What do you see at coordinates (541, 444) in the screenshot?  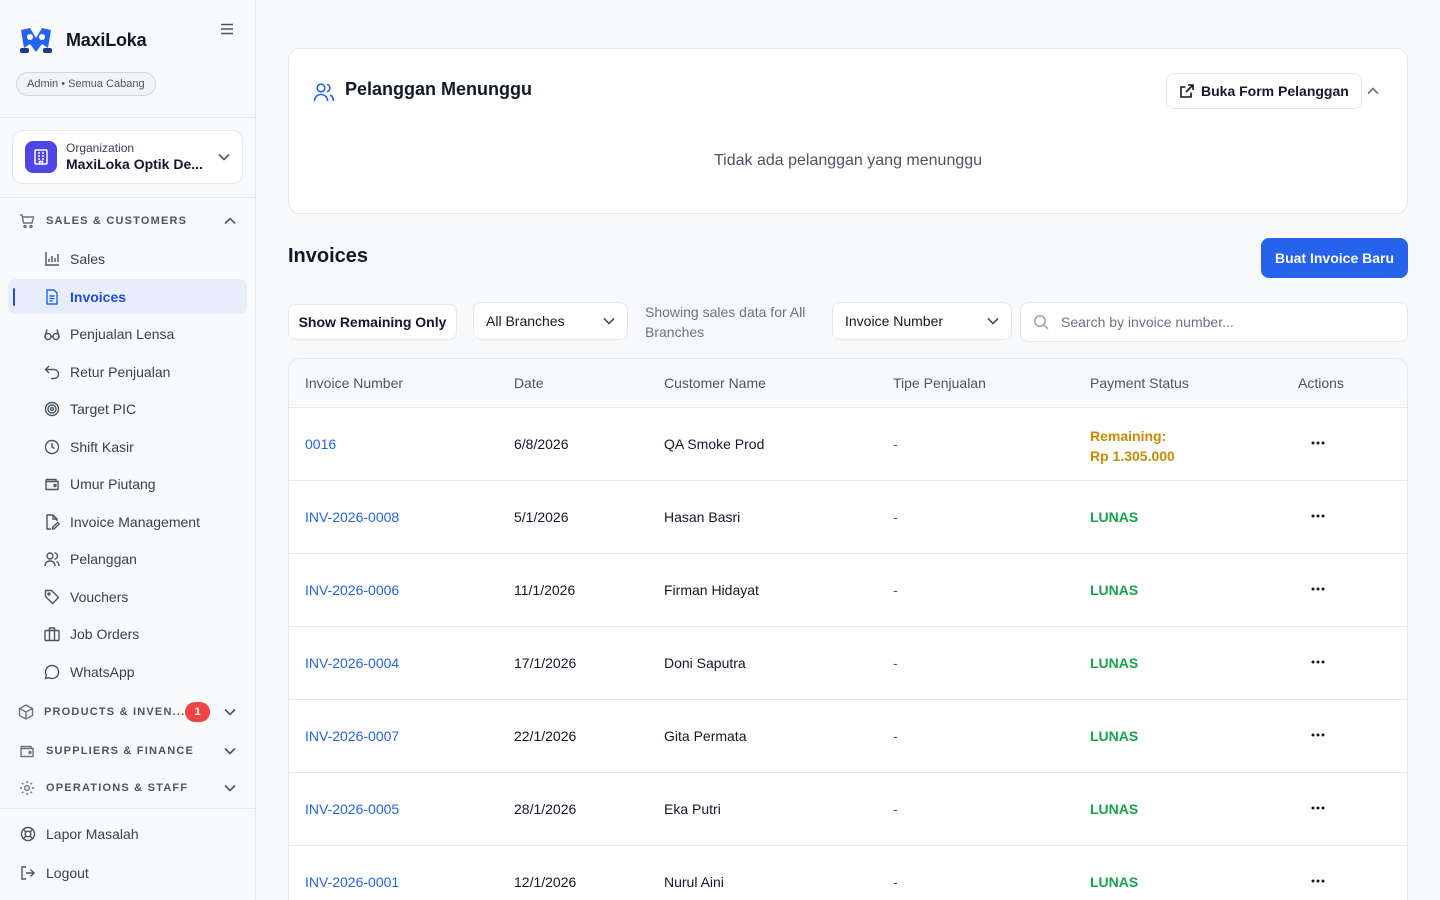 I see `invoice-date: 6/8/2026` at bounding box center [541, 444].